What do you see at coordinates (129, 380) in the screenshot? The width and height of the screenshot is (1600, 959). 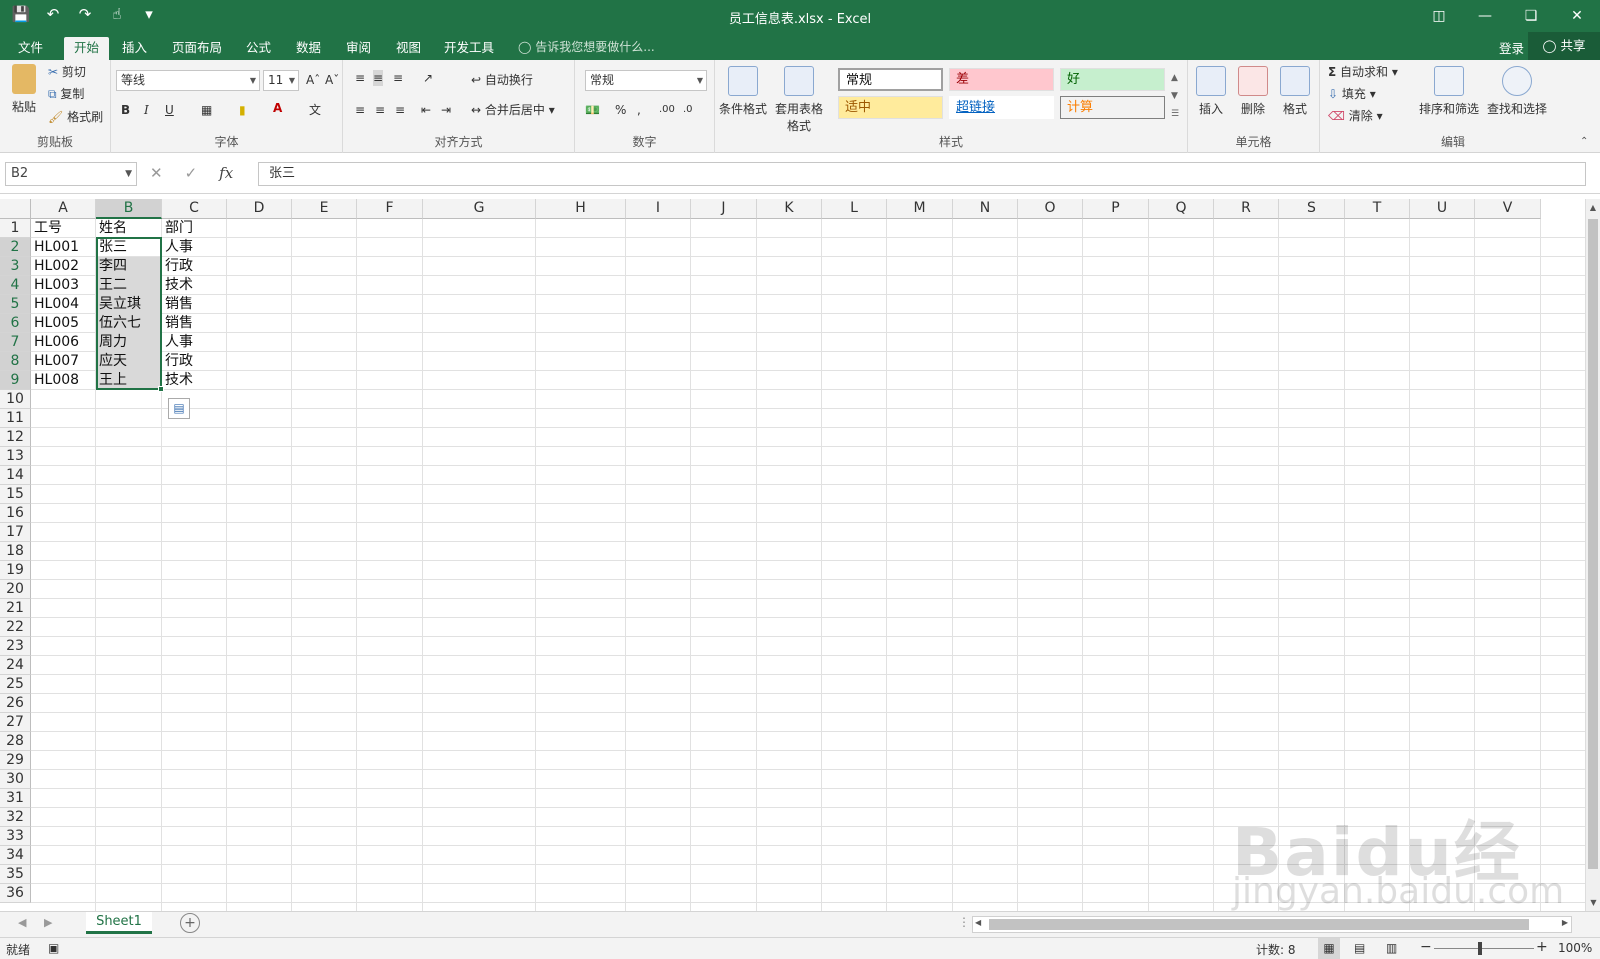 I see `cell: 王上` at bounding box center [129, 380].